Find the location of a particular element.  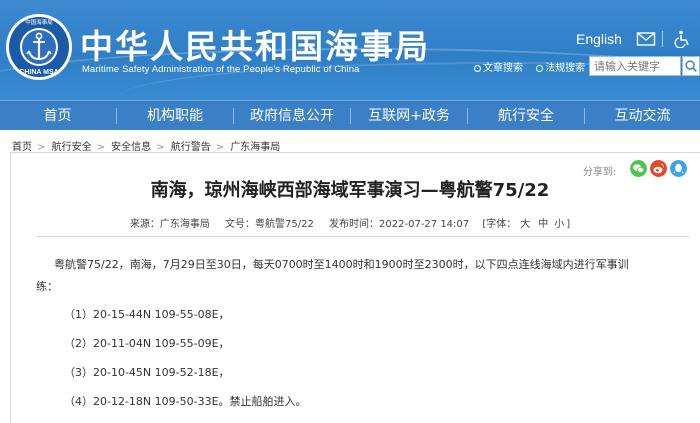

radio-icon is located at coordinates (540, 68).